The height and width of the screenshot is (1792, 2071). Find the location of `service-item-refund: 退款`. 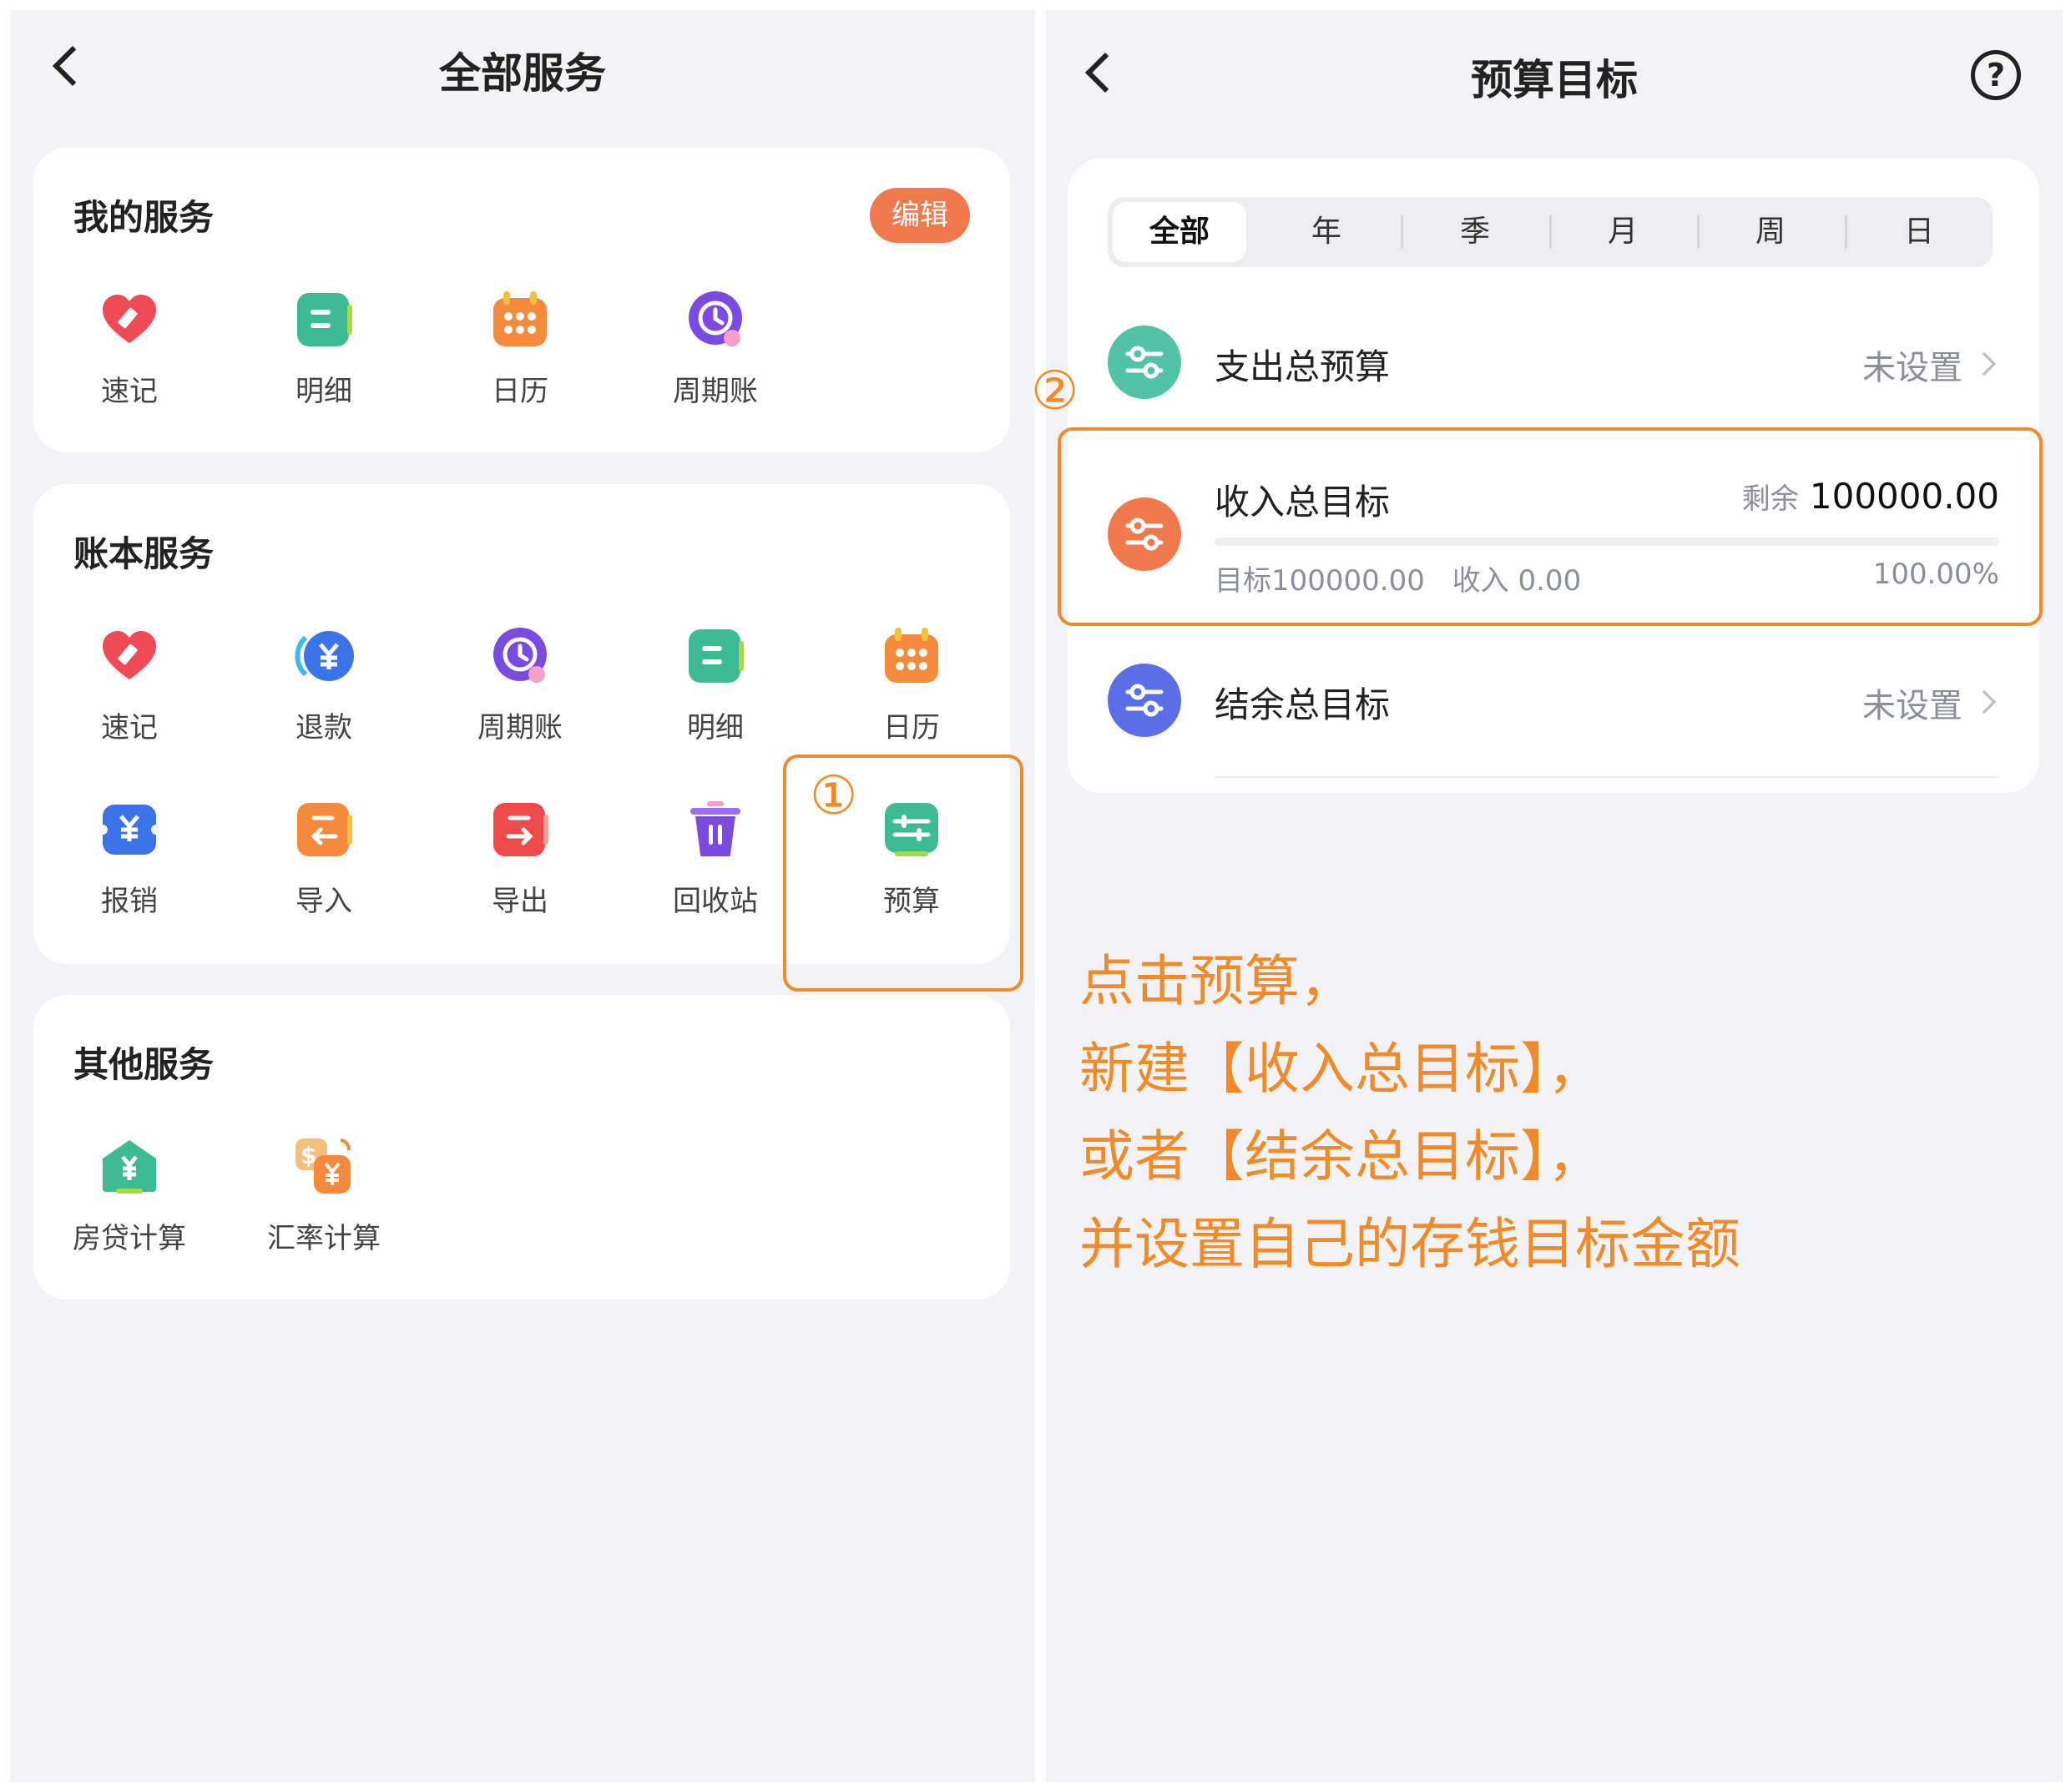

service-item-refund: 退款 is located at coordinates (323, 686).